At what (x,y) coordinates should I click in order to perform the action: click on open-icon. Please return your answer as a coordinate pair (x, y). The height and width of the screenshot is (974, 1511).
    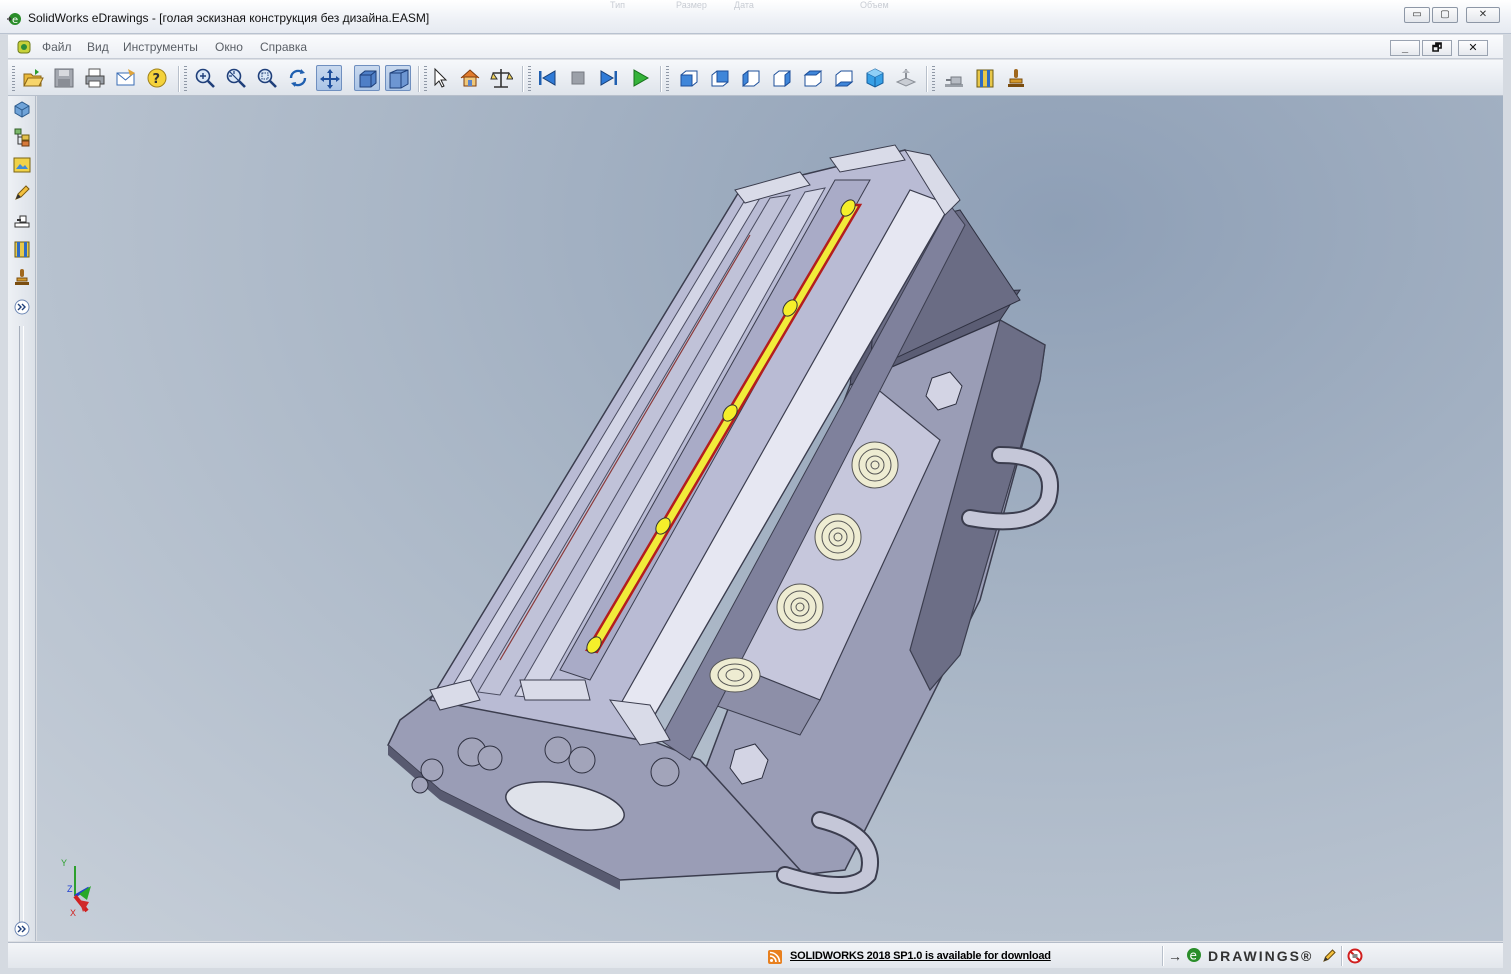
    Looking at the image, I should click on (33, 78).